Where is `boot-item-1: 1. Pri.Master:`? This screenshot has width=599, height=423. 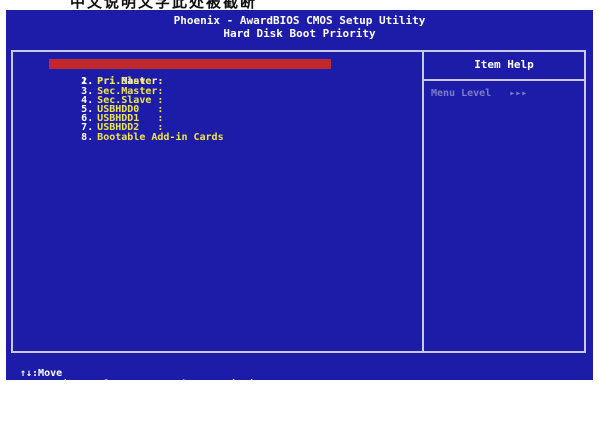 boot-item-1: 1. Pri.Master: is located at coordinates (223, 73).